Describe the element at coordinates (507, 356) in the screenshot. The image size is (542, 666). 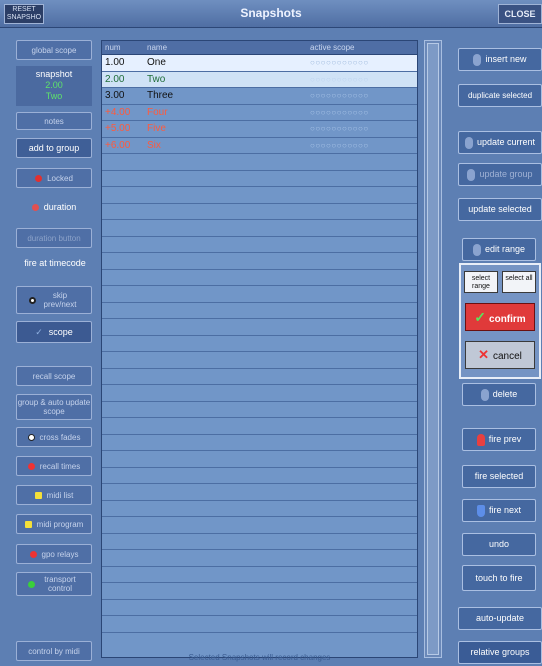
I see `cancel-label: cancel` at that location.